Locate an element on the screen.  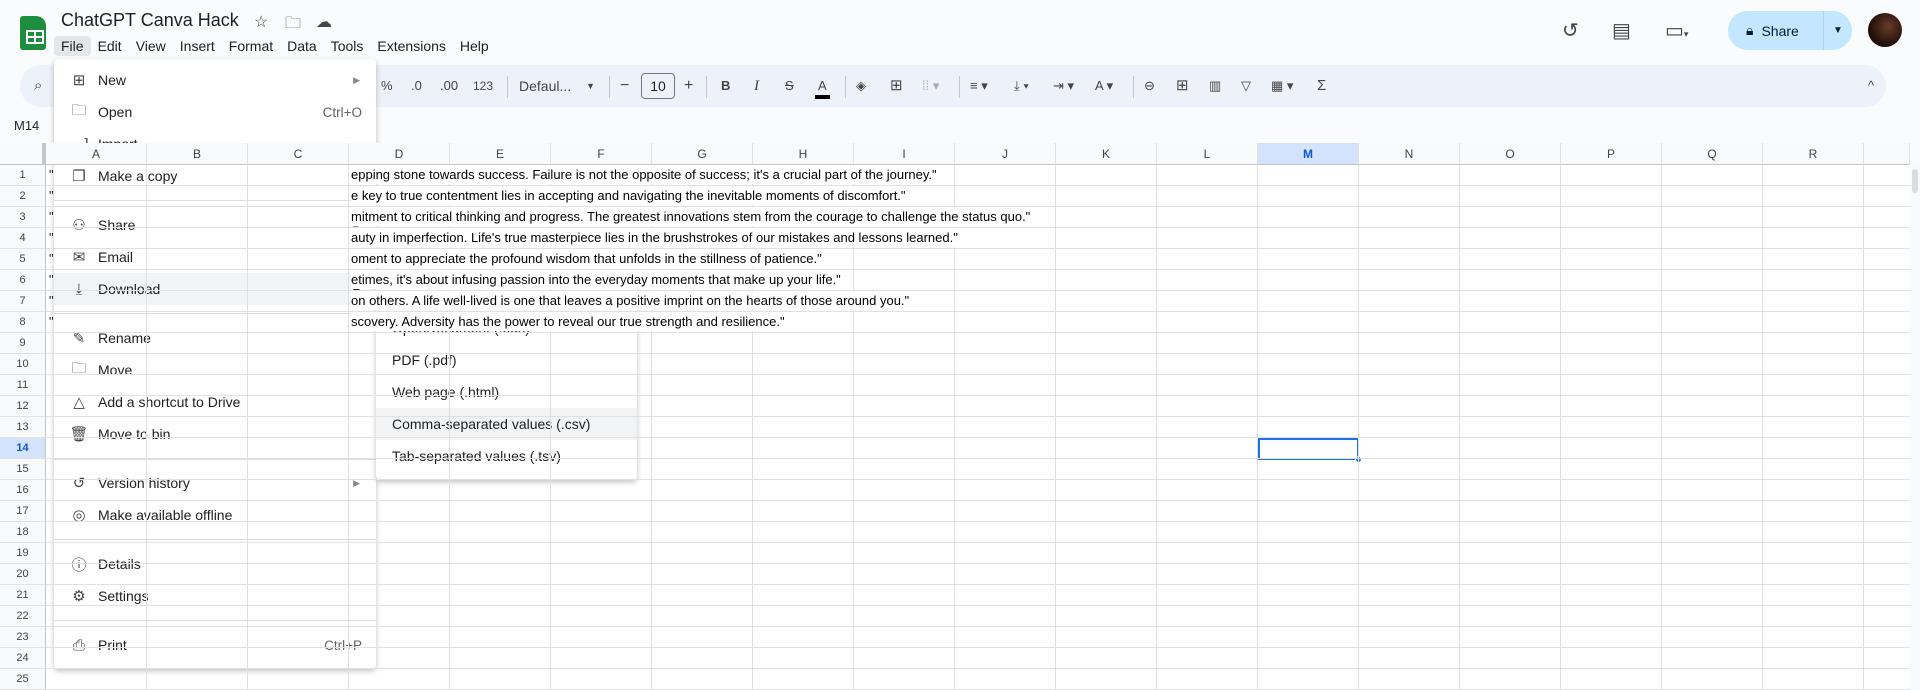
text-wrap-icon: ⇥ ▾ is located at coordinates (1063, 86).